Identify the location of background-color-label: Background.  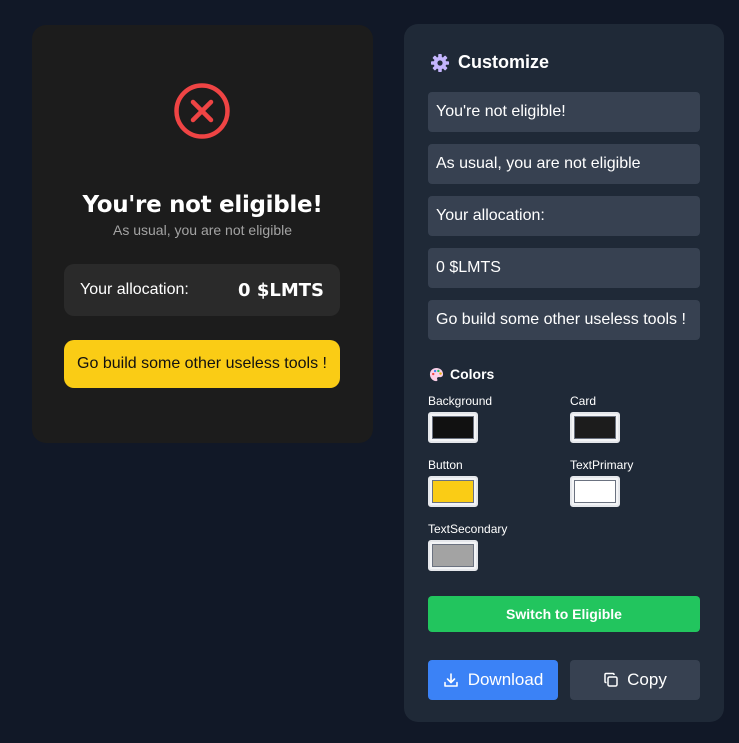
(460, 401).